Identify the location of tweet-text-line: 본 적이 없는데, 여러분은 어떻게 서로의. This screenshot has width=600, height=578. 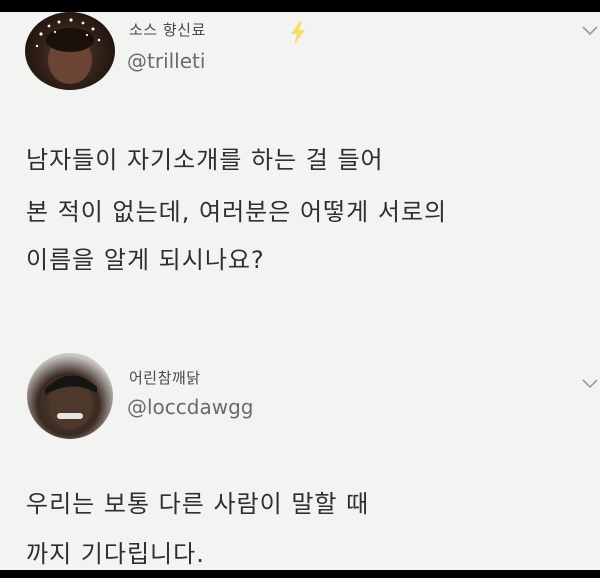
(237, 212).